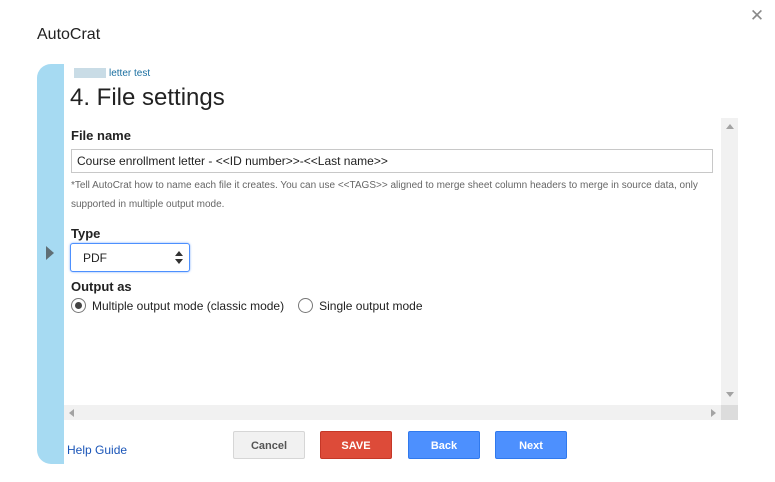  I want to click on single-output-label: Single output mode, so click(370, 306).